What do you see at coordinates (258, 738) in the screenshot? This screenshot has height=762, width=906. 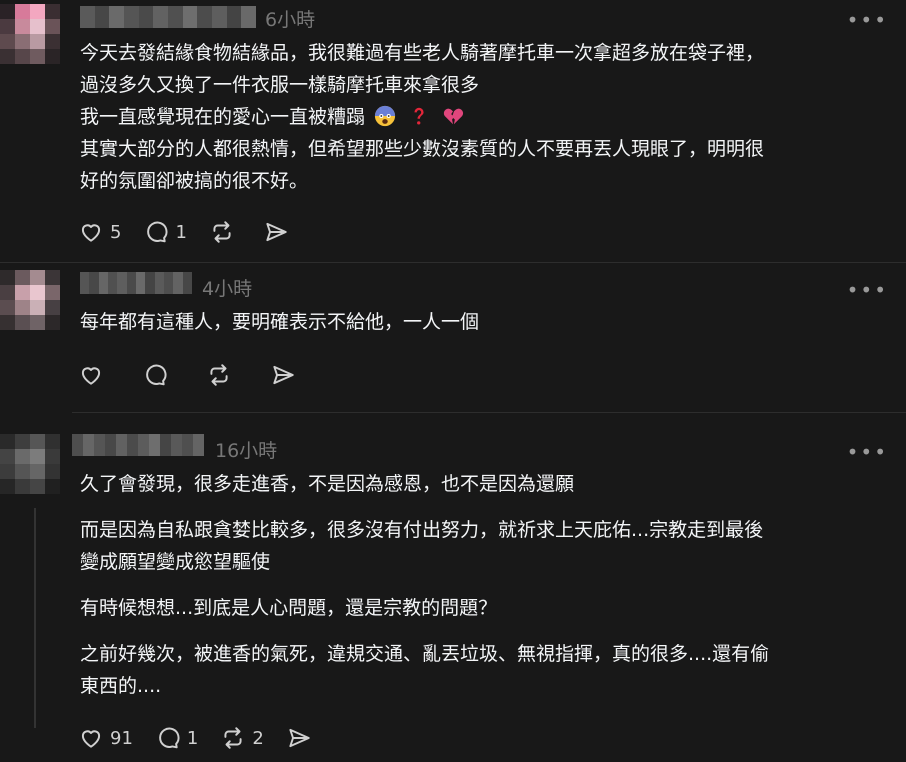 I see `repost-count: 2` at bounding box center [258, 738].